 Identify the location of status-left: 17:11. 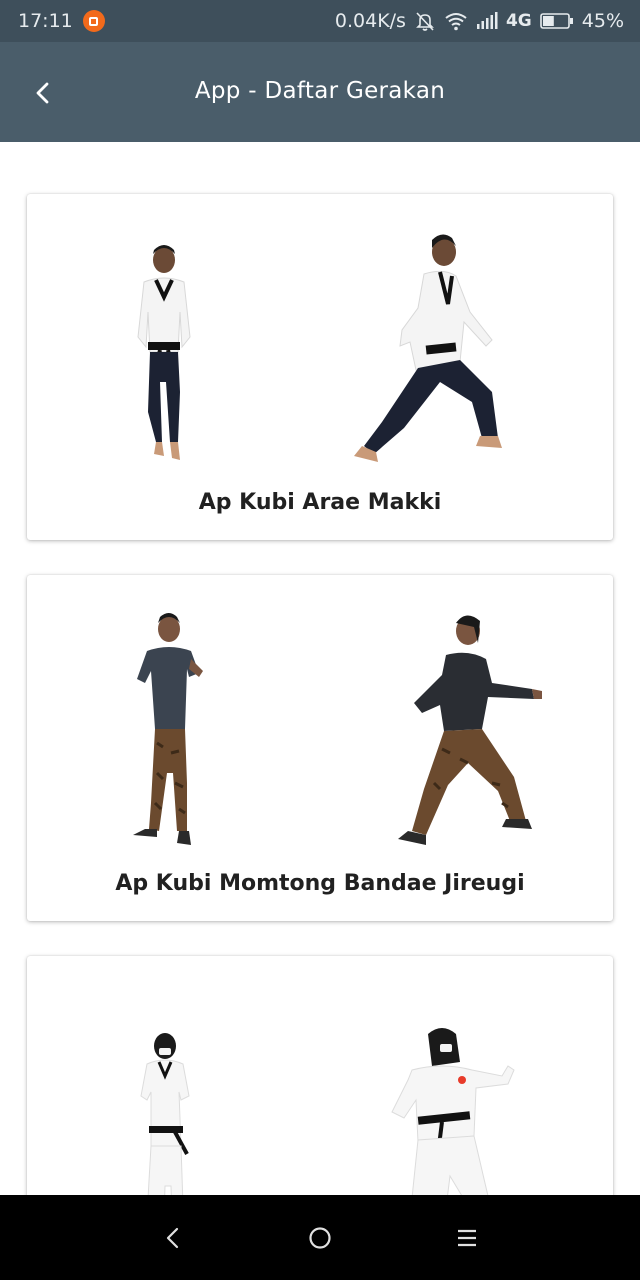
(61, 21).